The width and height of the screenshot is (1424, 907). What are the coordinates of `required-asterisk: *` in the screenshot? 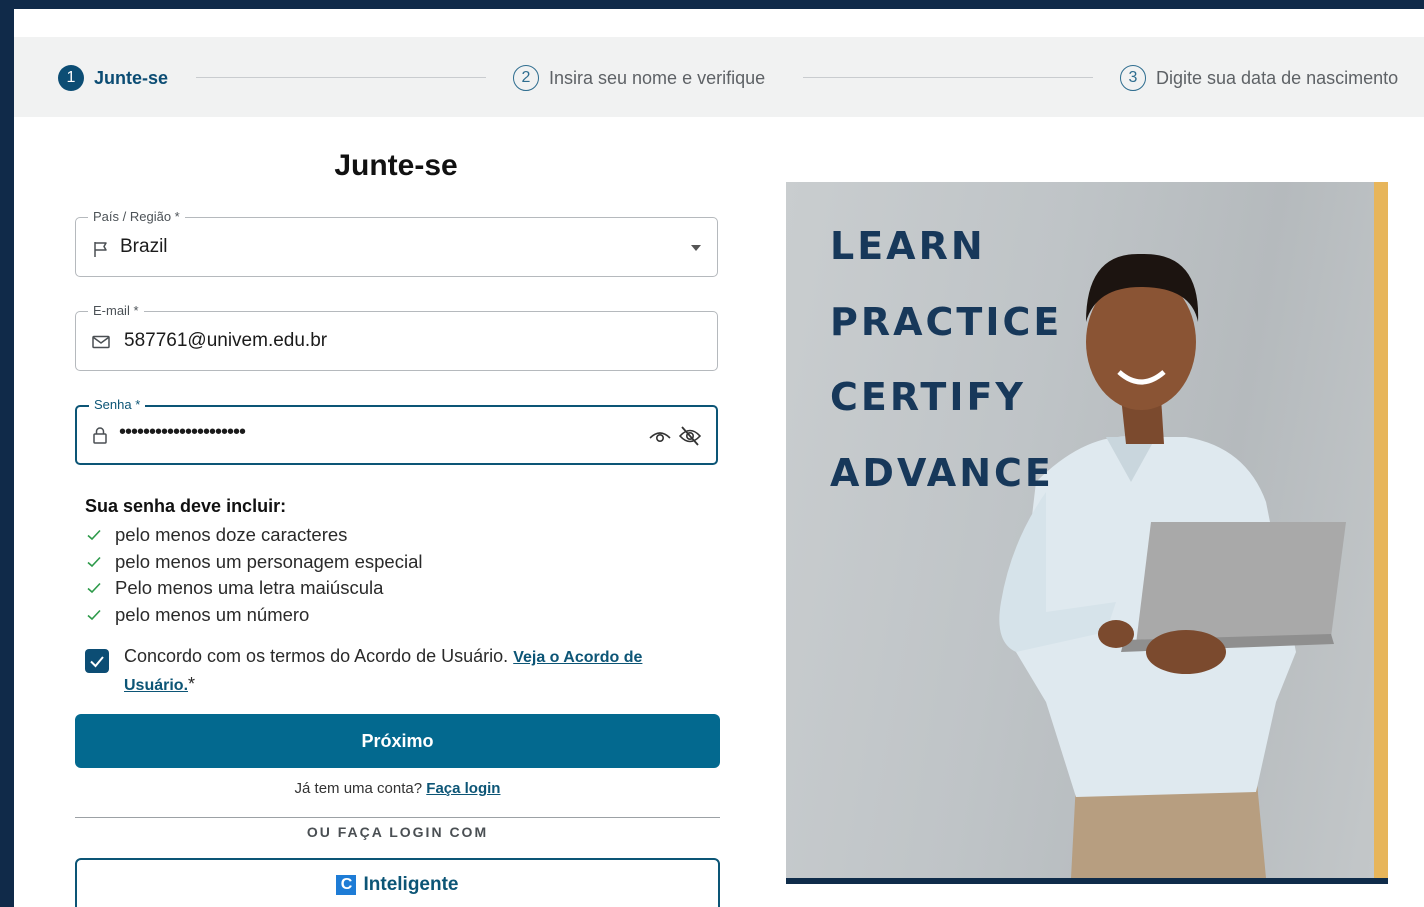 It's located at (192, 684).